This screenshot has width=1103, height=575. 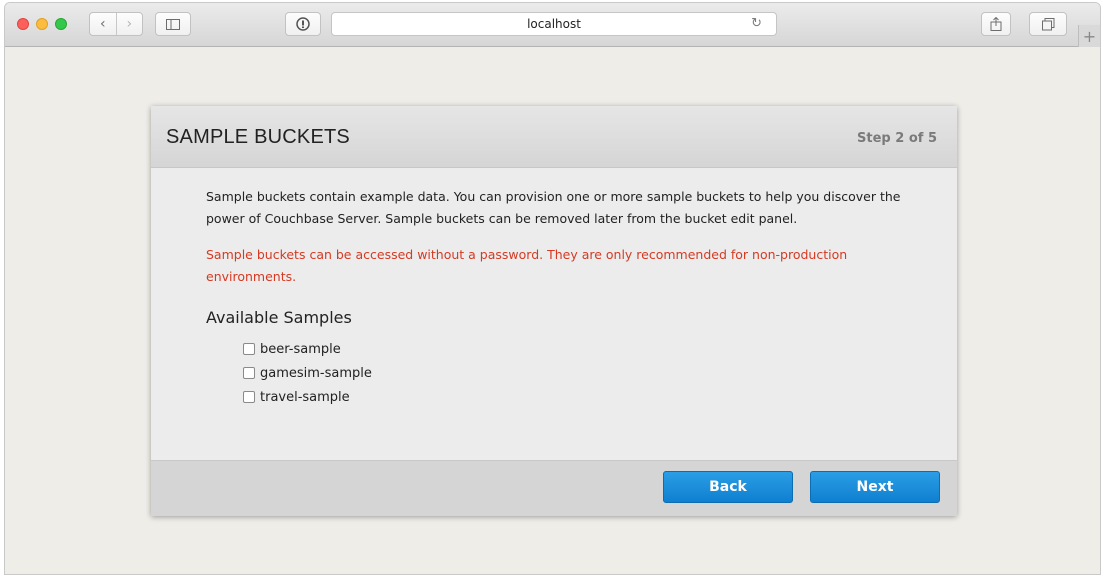 I want to click on back-arrow-icon: ‹, so click(x=103, y=24).